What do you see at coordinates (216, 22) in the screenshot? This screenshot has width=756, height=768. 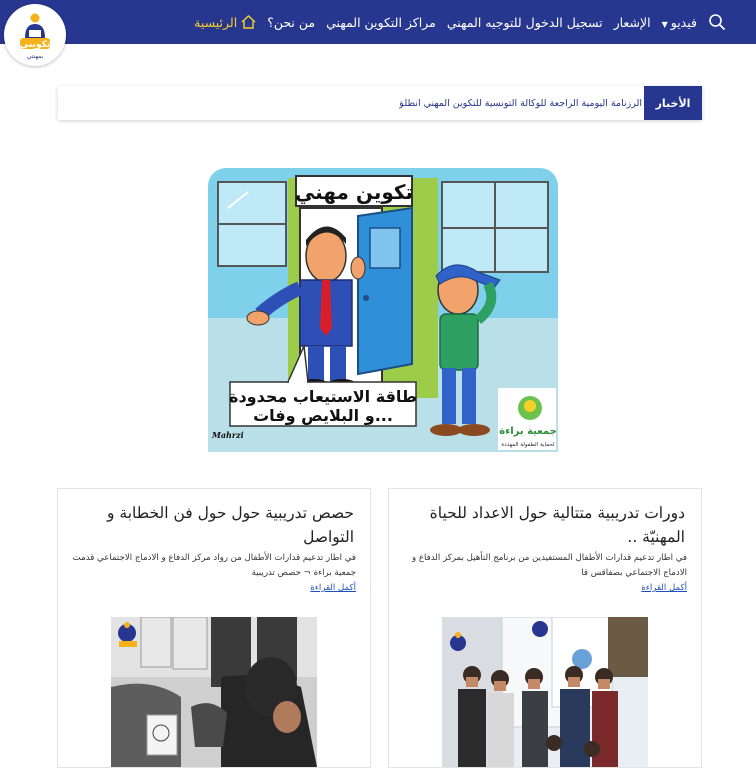 I see `nav-item-home-label: الرئيسية` at bounding box center [216, 22].